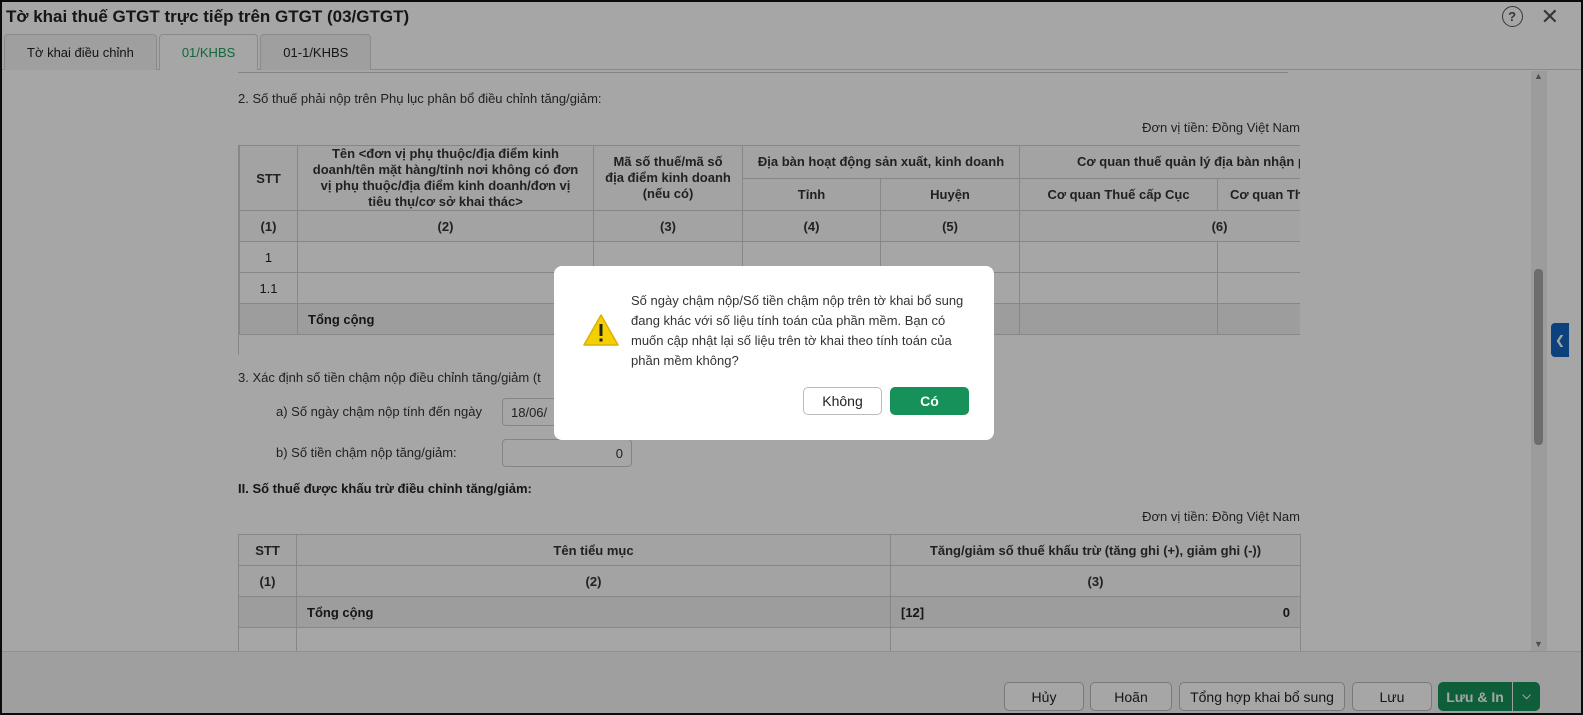  Describe the element at coordinates (842, 401) in the screenshot. I see `no-button: Không` at that location.